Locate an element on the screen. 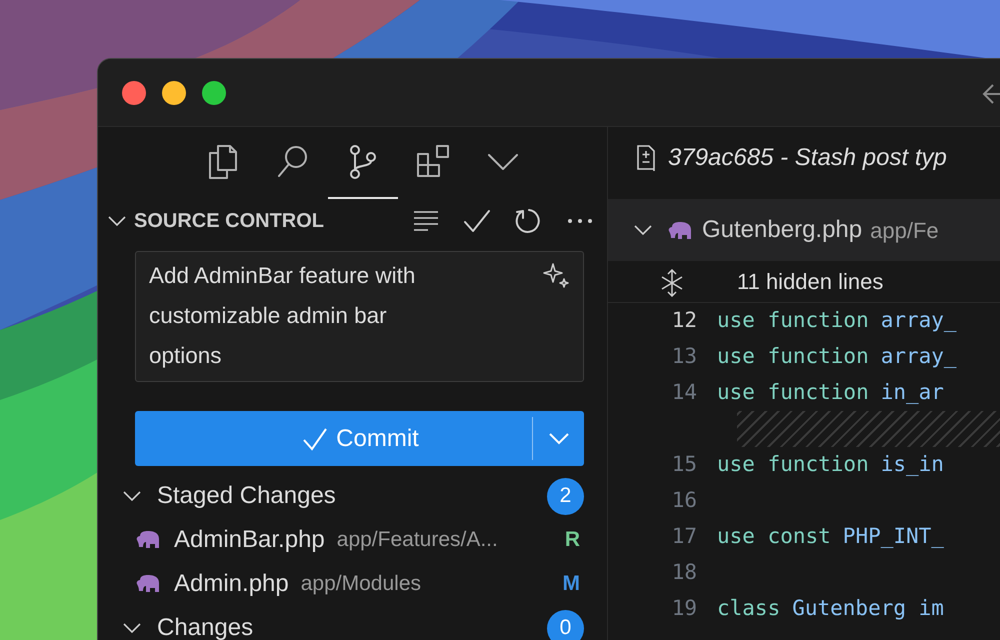 Image resolution: width=1000 pixels, height=640 pixels. commit-button: Commit is located at coordinates (333, 438).